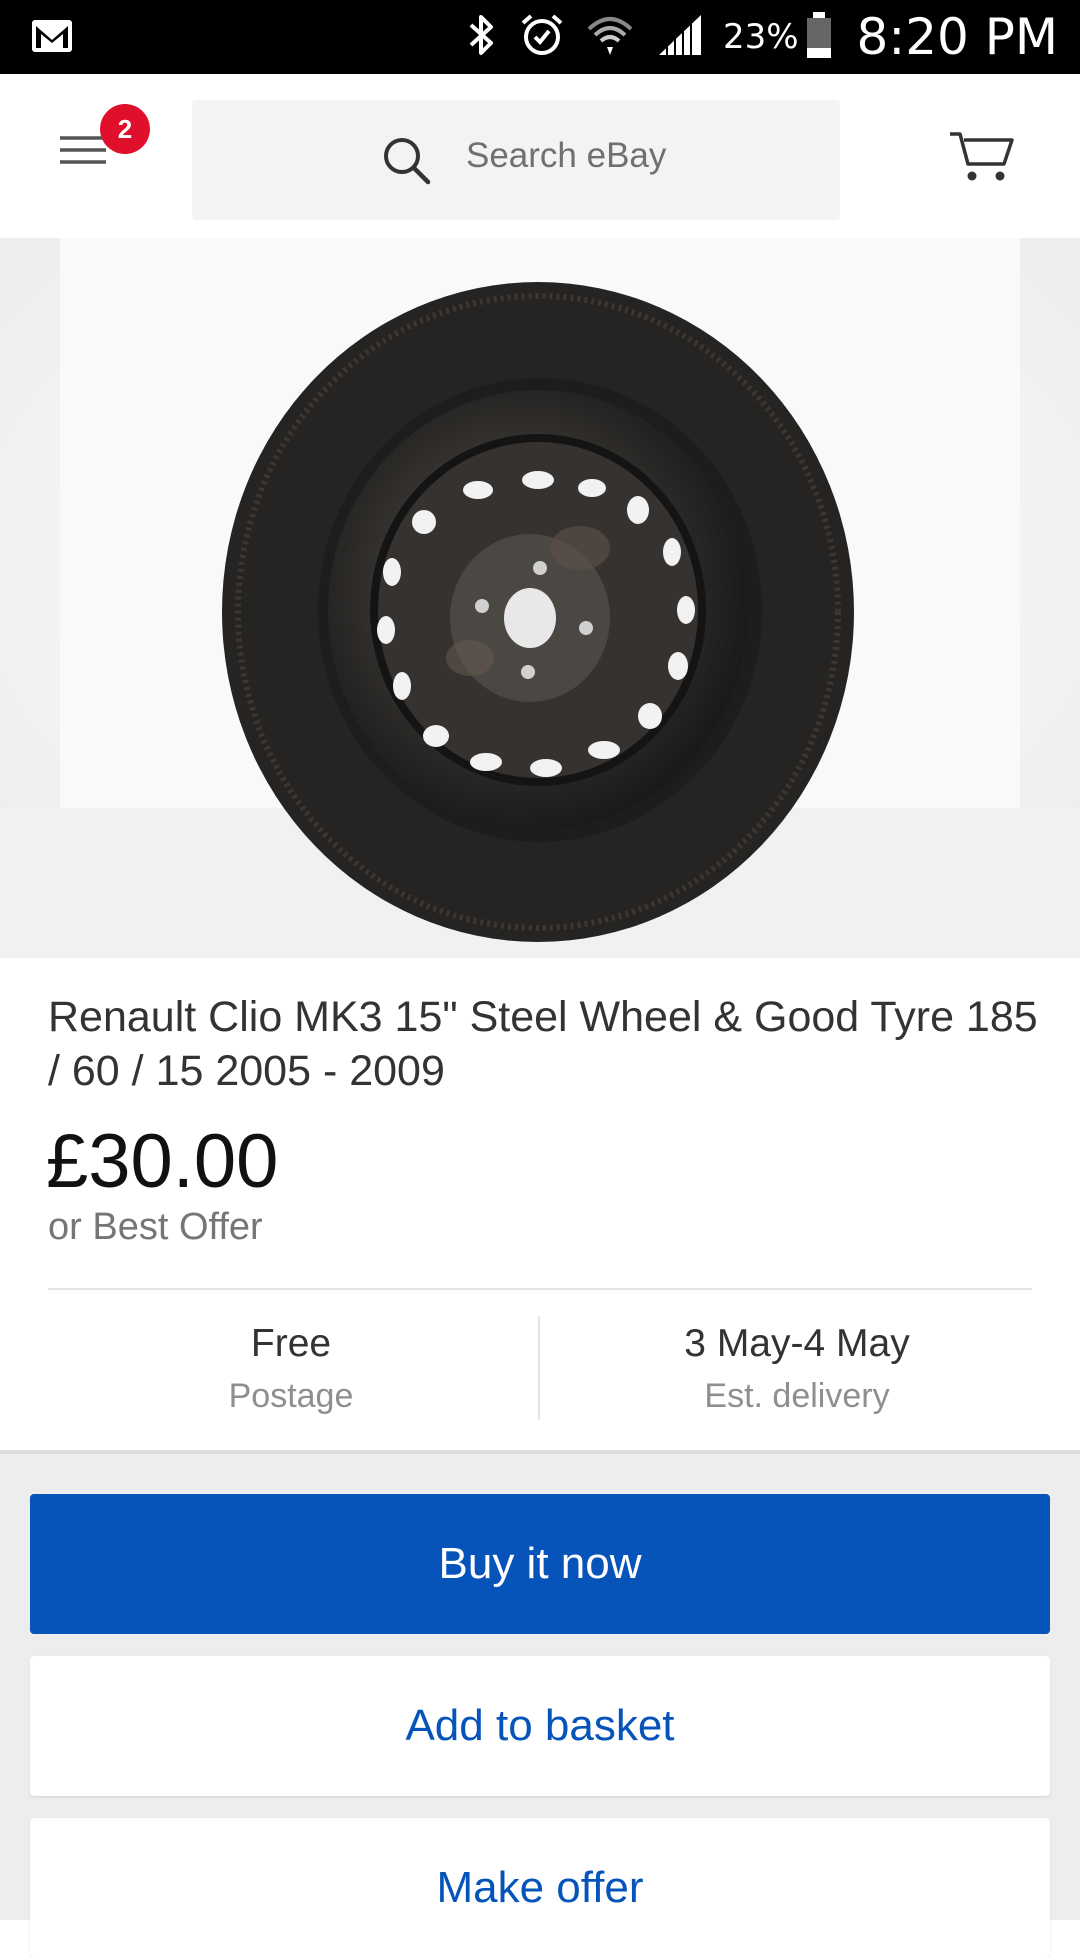  I want to click on buy-it-now-button: Buy it now, so click(540, 1564).